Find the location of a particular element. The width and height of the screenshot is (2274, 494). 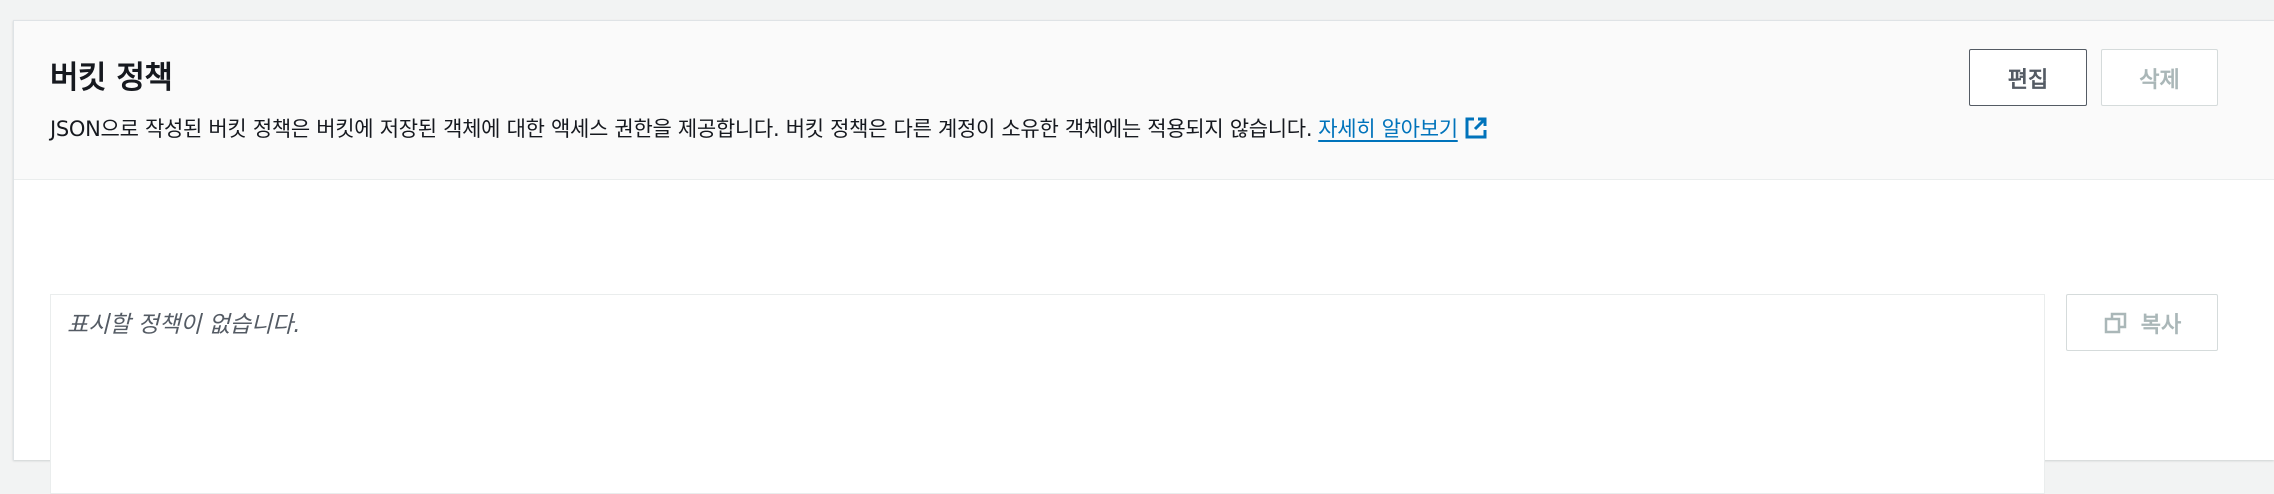

delete-button: 삭제 is located at coordinates (2159, 77).